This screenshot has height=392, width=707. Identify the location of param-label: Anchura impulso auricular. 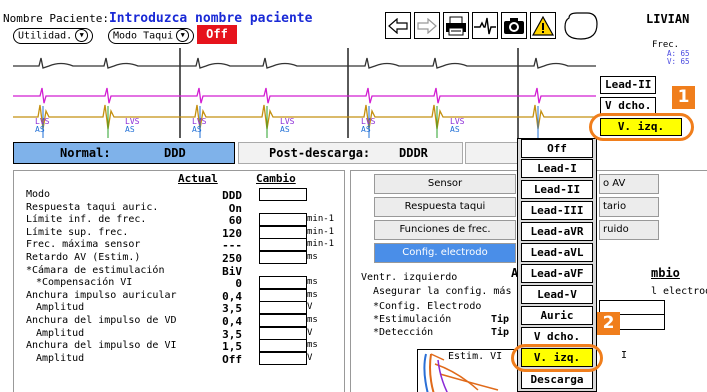
(101, 295).